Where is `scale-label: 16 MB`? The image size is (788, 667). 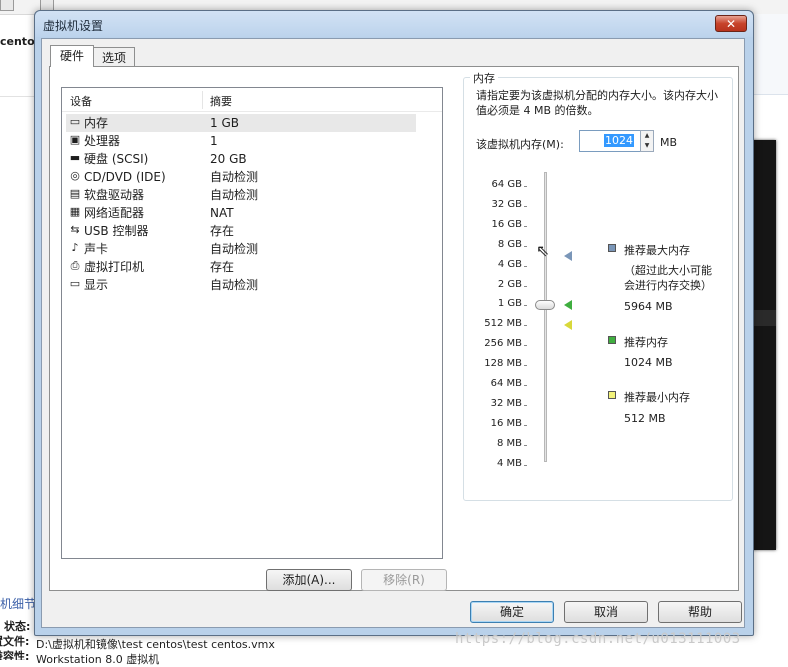 scale-label: 16 MB is located at coordinates (506, 423).